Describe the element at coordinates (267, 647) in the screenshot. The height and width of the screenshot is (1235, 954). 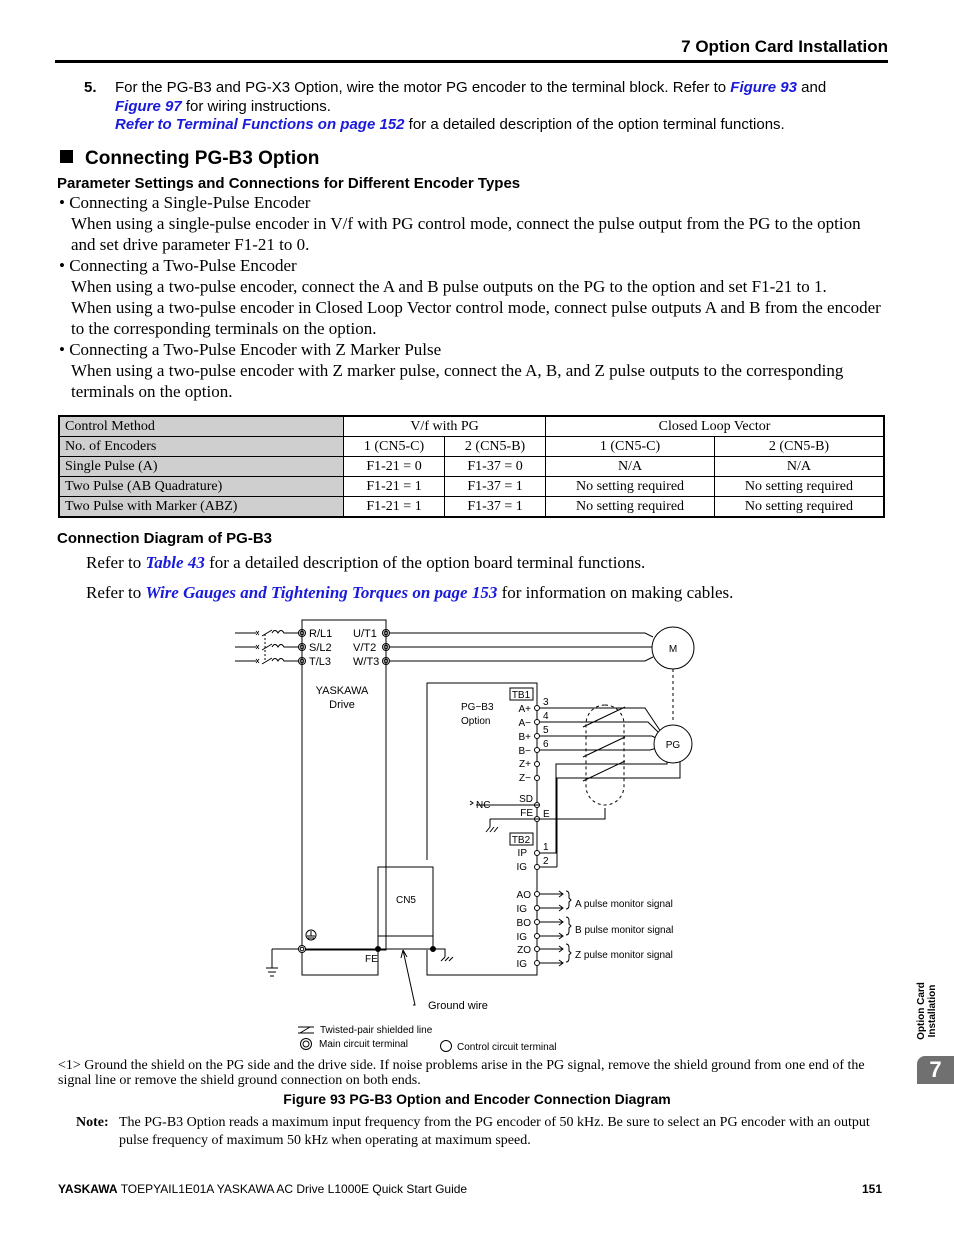
I see `power-input-lines` at that location.